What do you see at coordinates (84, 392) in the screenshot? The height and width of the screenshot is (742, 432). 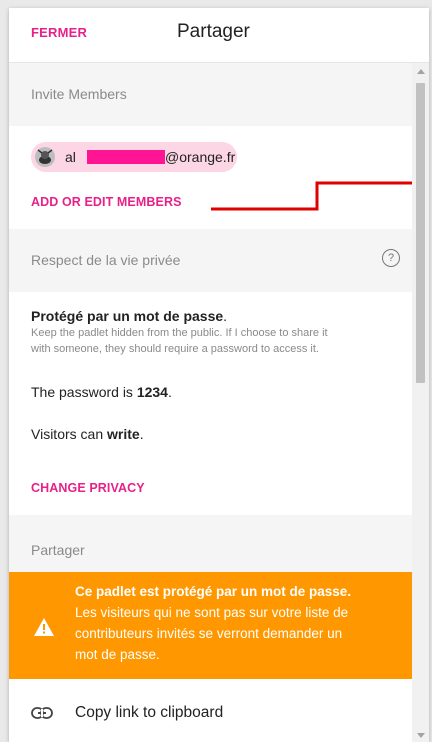 I see `password-prefix: The password is` at bounding box center [84, 392].